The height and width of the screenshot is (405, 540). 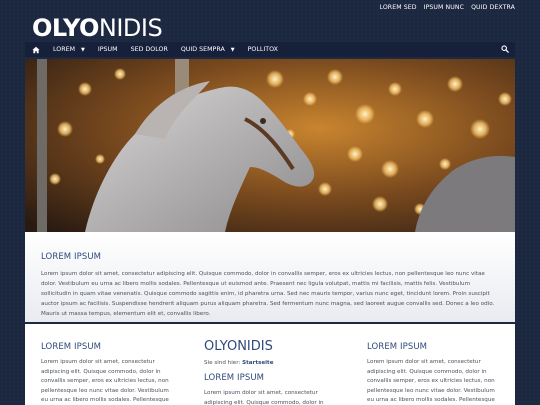 What do you see at coordinates (202, 49) in the screenshot?
I see `nav-item-label: QUID SEMPRA` at bounding box center [202, 49].